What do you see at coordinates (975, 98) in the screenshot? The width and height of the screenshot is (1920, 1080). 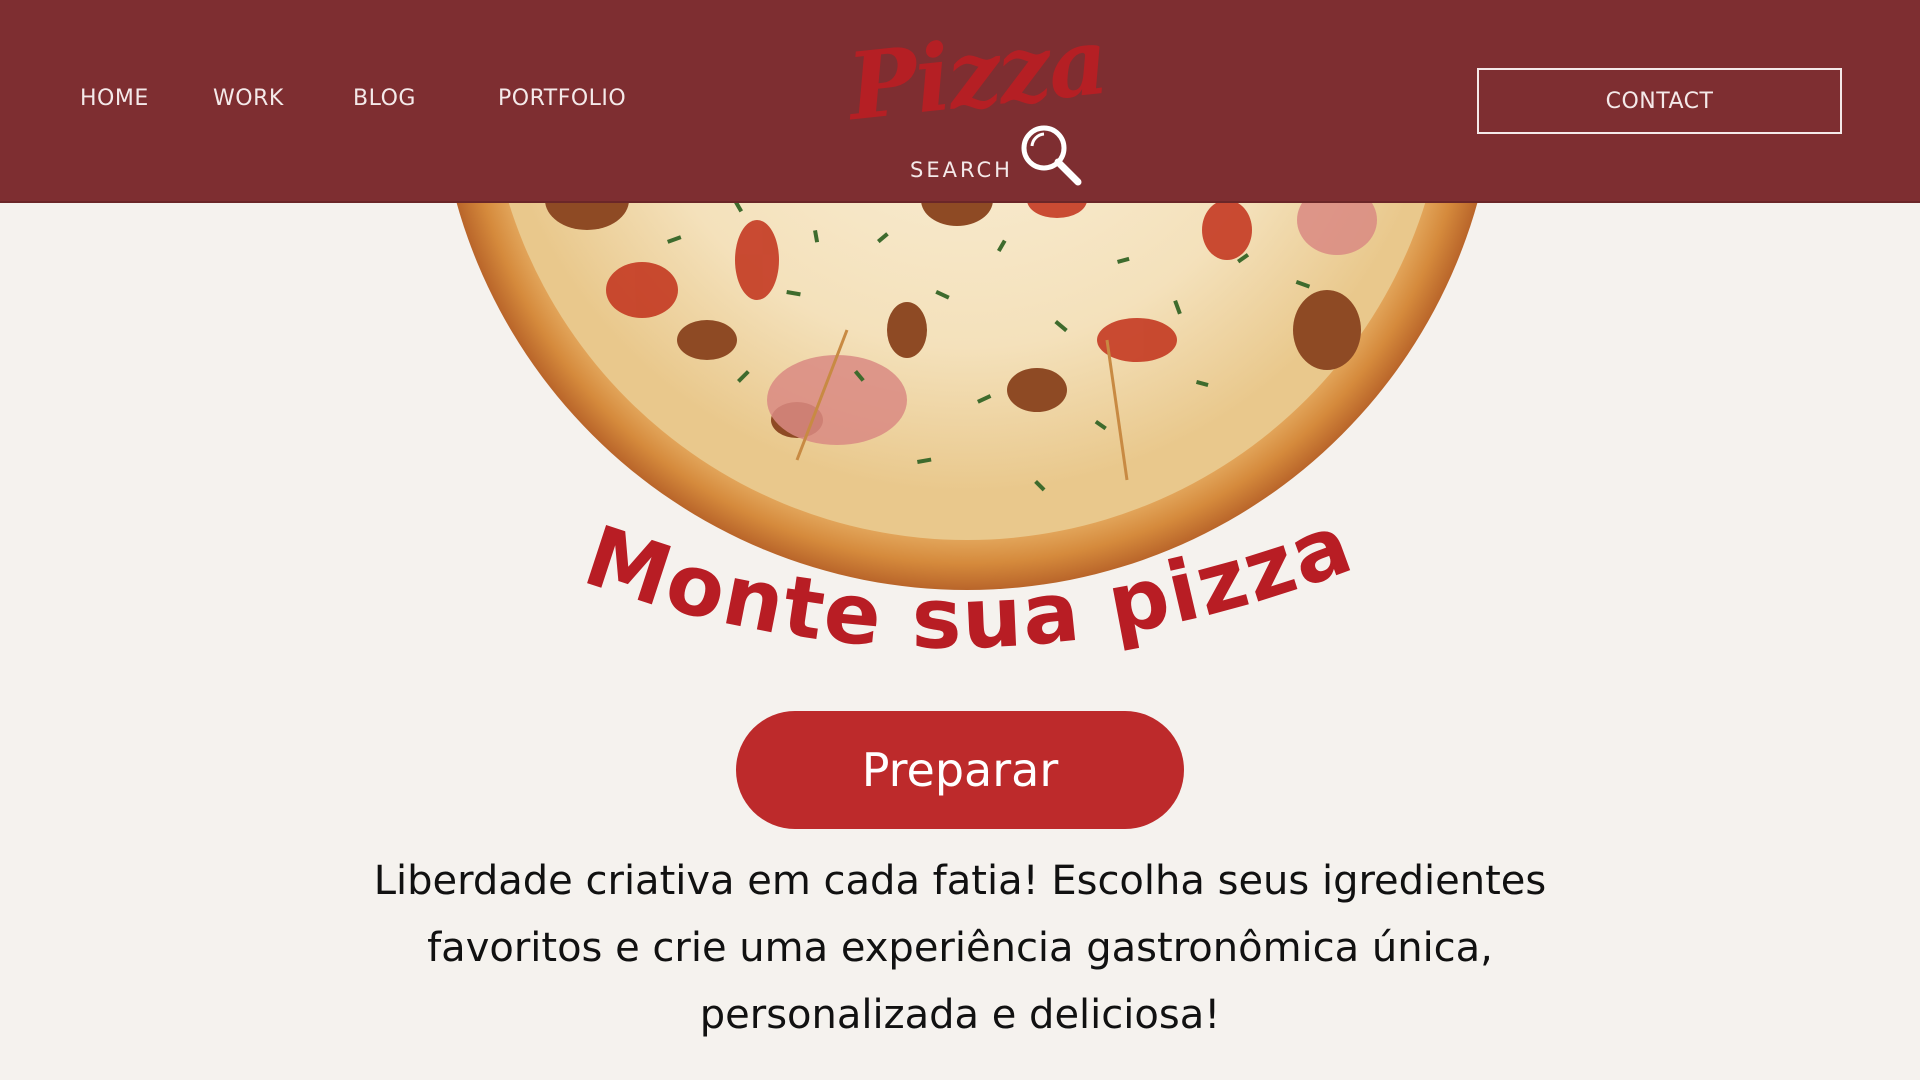 I see `site-logo: Pizza SEARCH` at bounding box center [975, 98].